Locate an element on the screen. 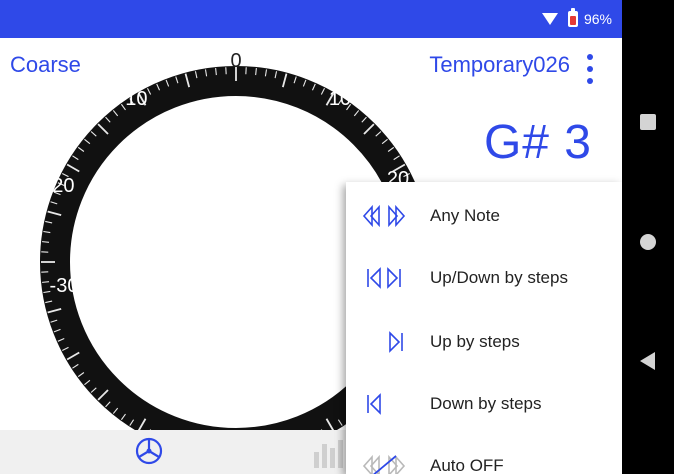  menu-item-any-note: Any Note is located at coordinates (484, 216).